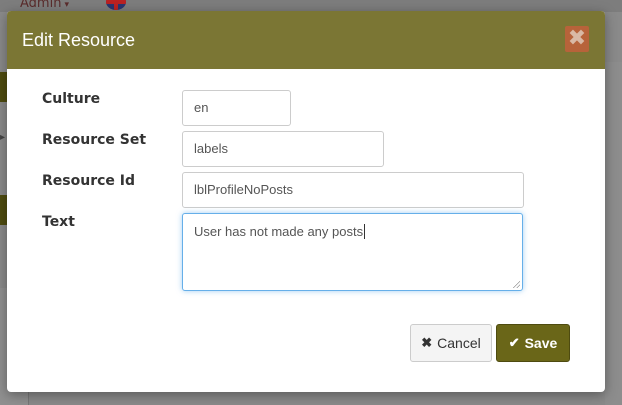  I want to click on close-icon: ✖, so click(577, 39).